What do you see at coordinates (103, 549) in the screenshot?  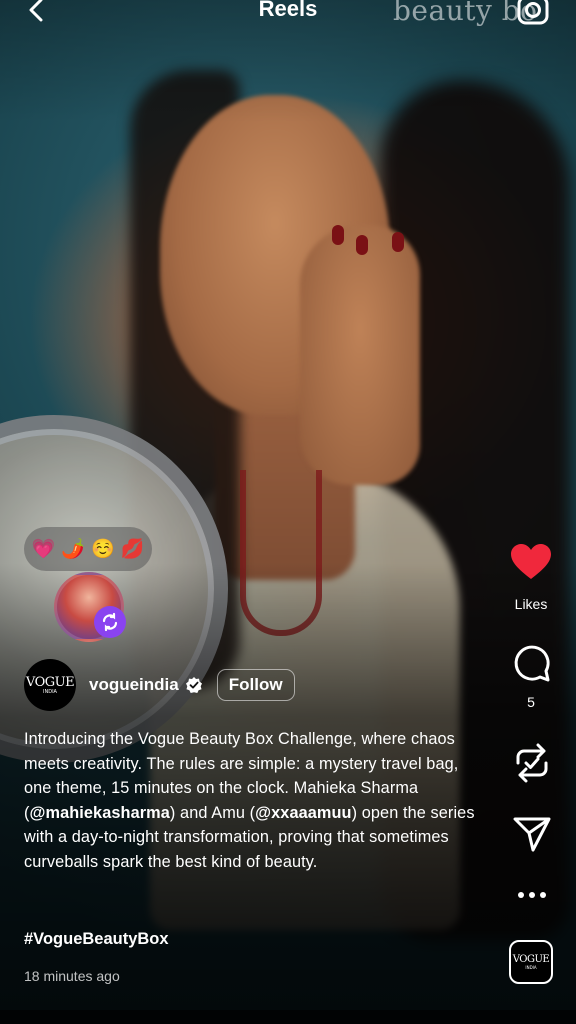 I see `reaction-emoji: ☺️` at bounding box center [103, 549].